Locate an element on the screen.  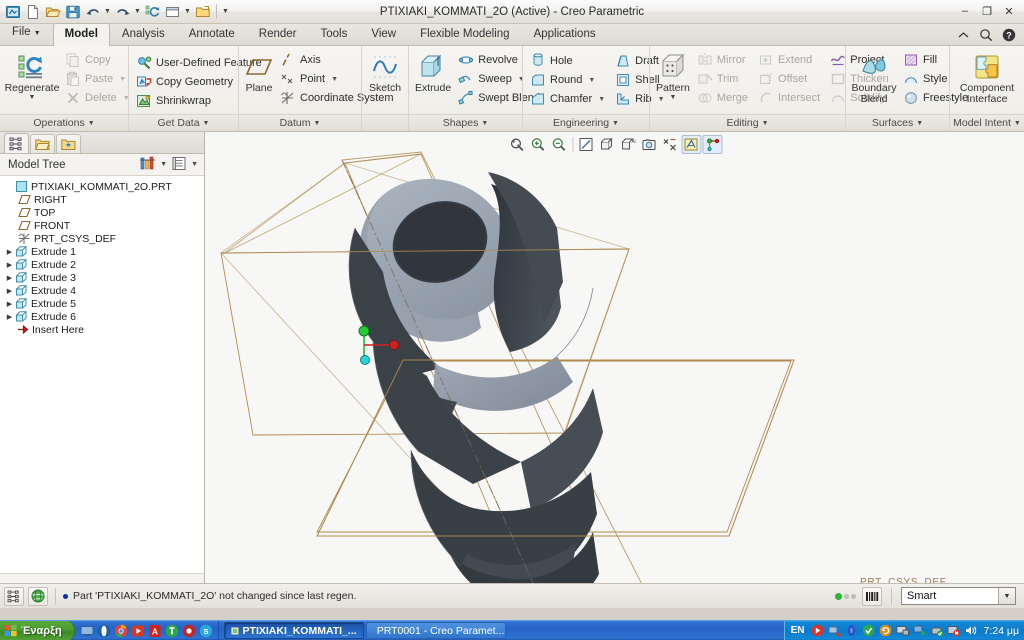
regenerate-button: Regenerate ▼ is located at coordinates (32, 77).